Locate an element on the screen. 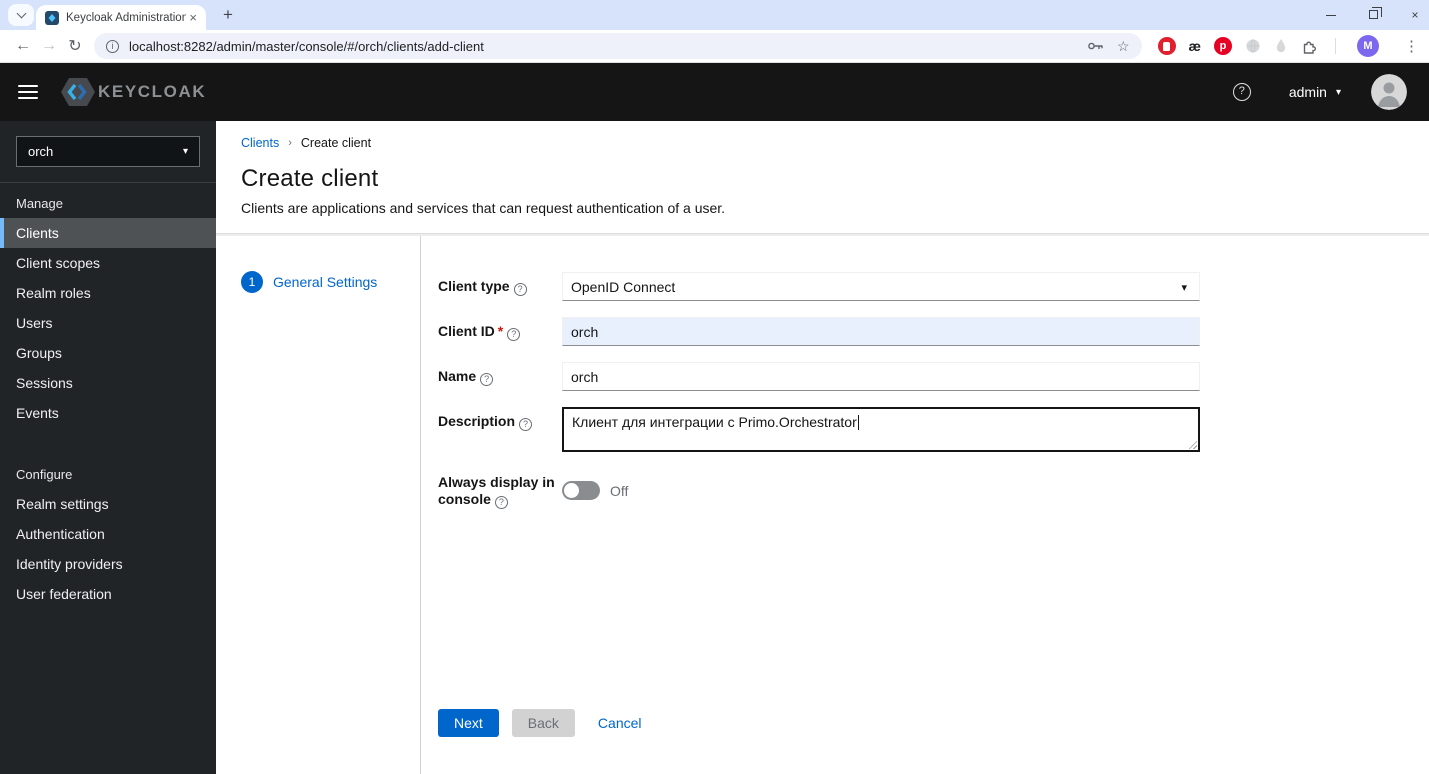 This screenshot has width=1429, height=774. forward-icon: → is located at coordinates (49, 46).